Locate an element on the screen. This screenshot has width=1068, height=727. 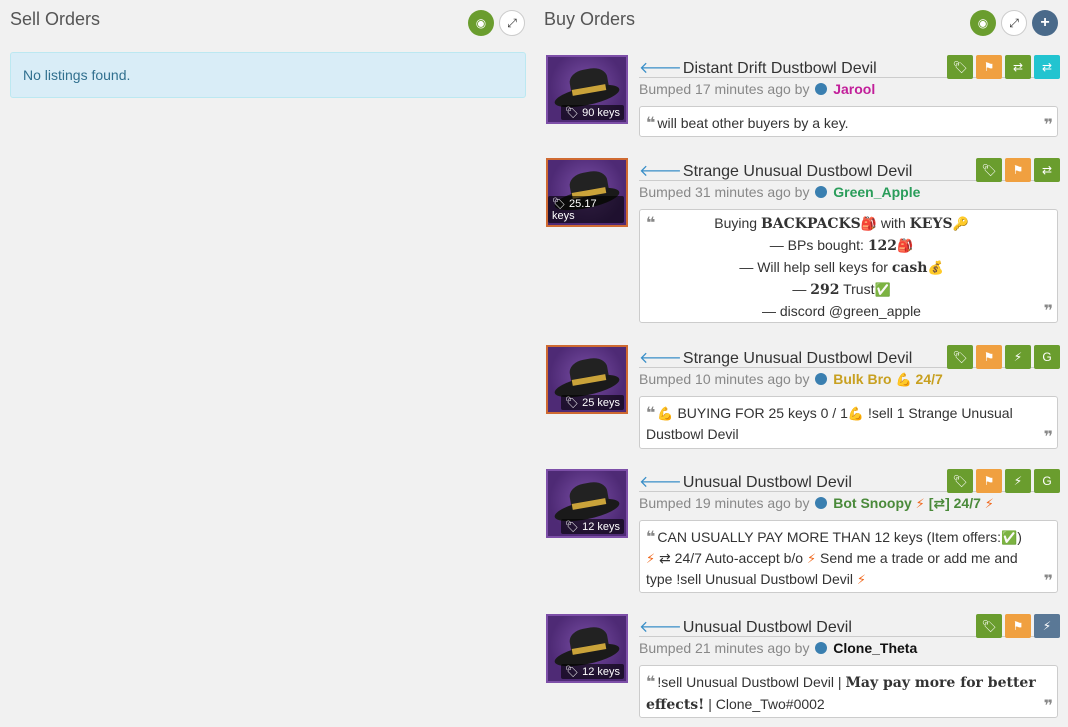
money-bag-emoji-icon: 💰 is located at coordinates (935, 267).